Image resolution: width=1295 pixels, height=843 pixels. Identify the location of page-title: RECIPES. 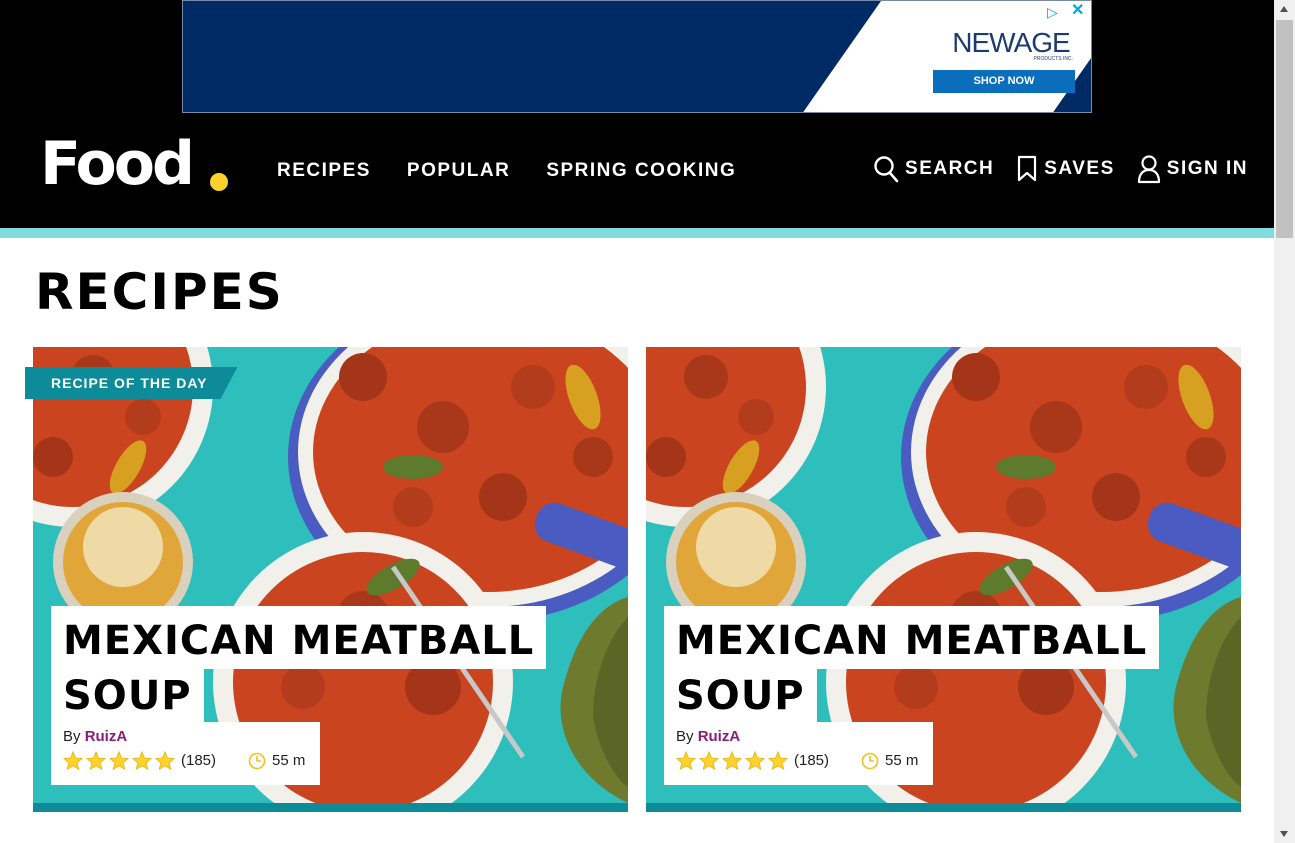
(159, 292).